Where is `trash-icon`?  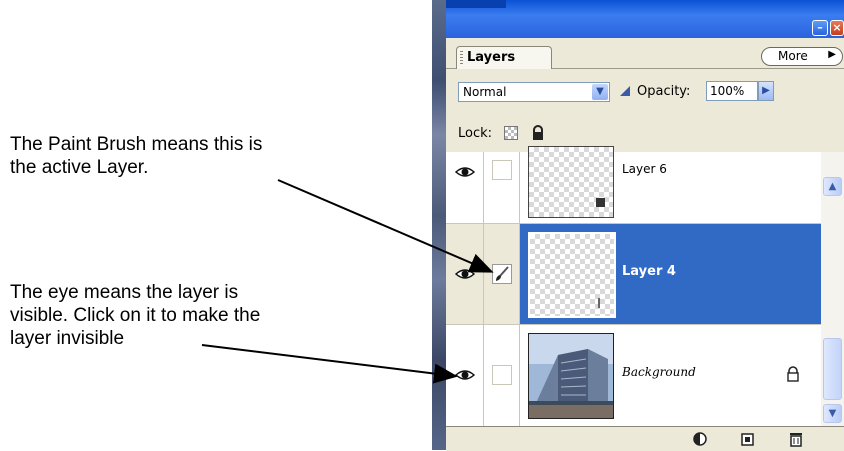
trash-icon is located at coordinates (796, 439).